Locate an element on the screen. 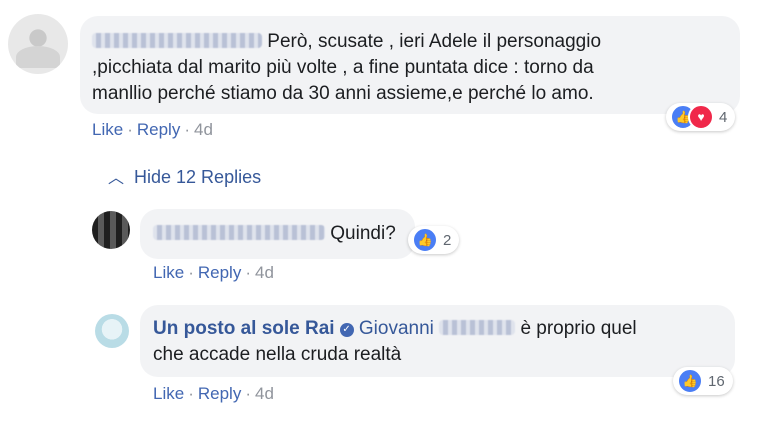 The width and height of the screenshot is (767, 425). hide-replies-button: ︿ Hide 12 Replies is located at coordinates (184, 176).